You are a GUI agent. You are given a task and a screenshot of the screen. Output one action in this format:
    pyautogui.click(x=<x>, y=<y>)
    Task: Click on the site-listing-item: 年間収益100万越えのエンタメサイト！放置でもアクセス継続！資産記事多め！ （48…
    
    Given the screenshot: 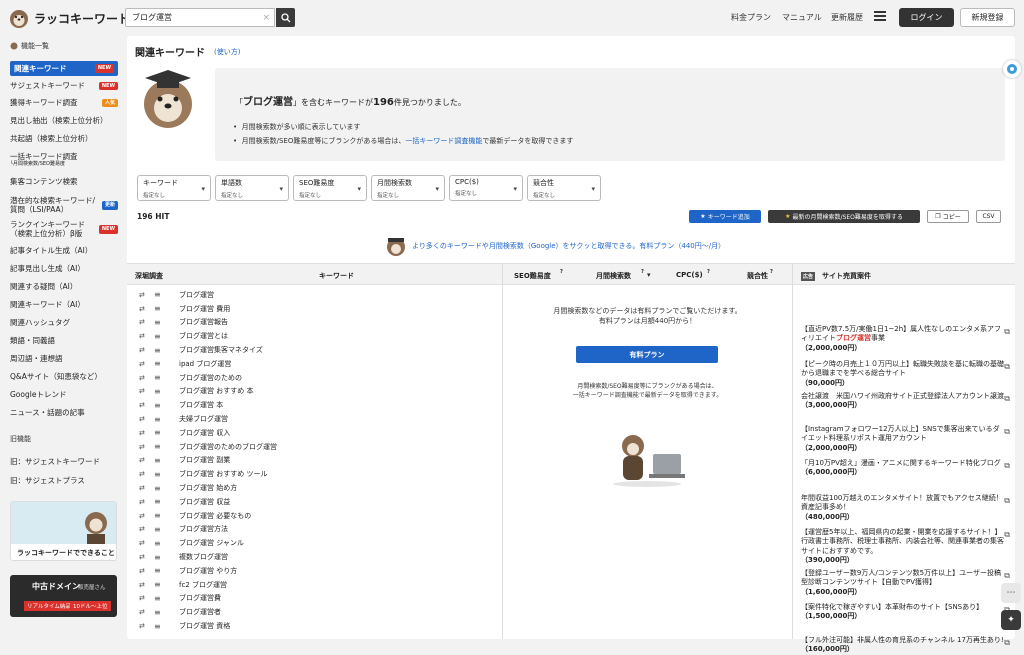 What is the action you would take?
    pyautogui.click(x=905, y=508)
    